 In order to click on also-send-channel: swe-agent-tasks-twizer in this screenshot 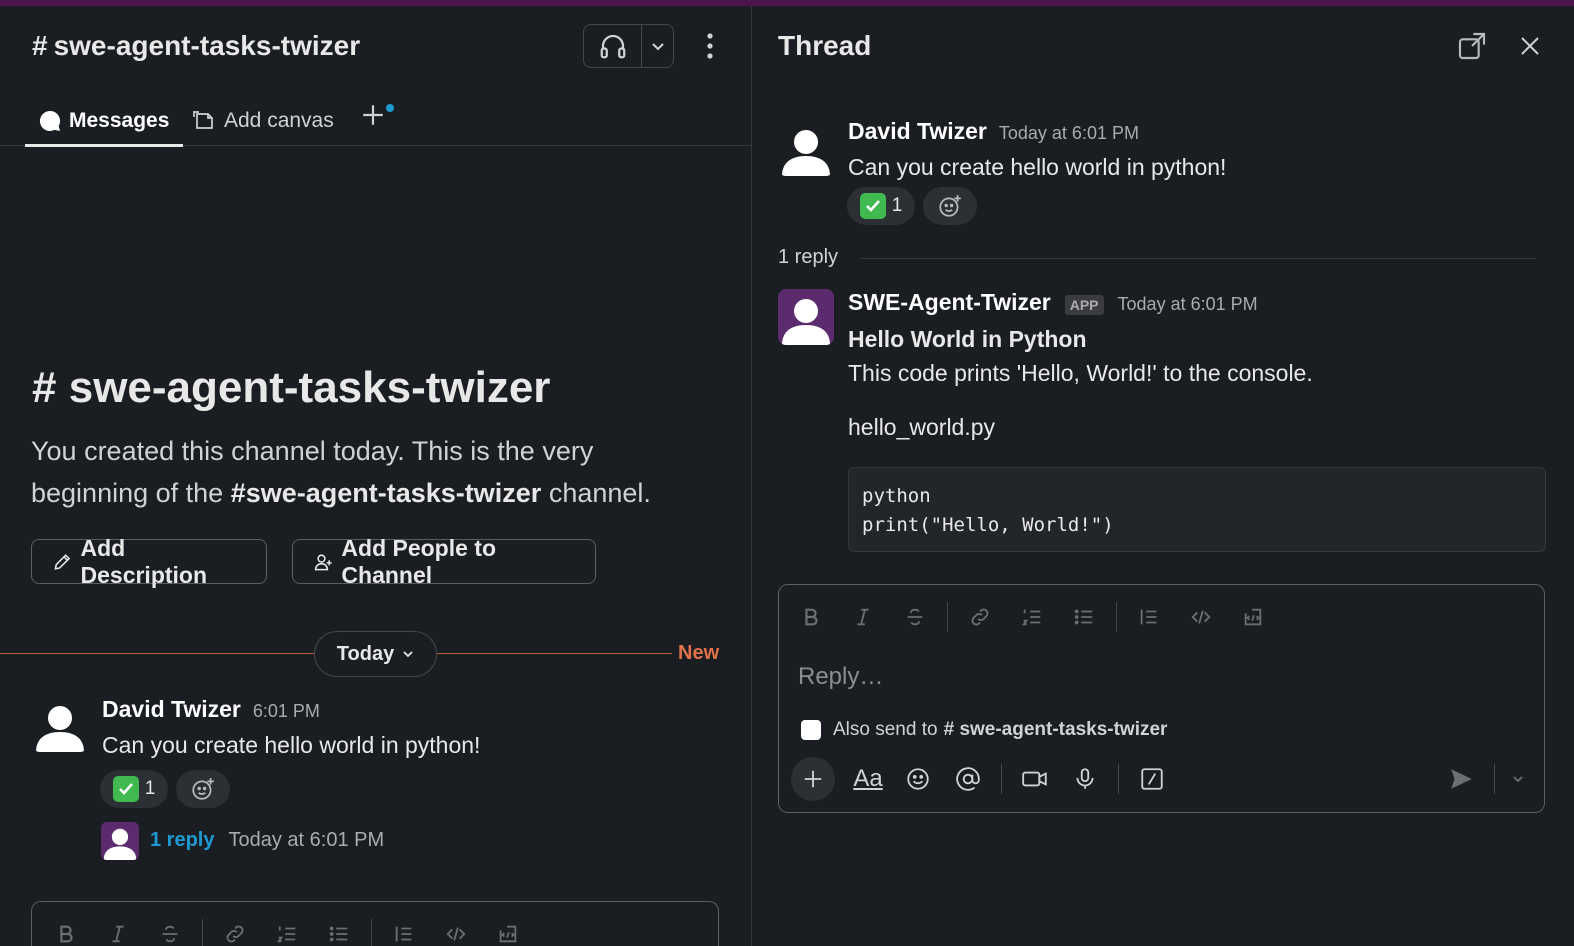, I will do `click(1063, 729)`.